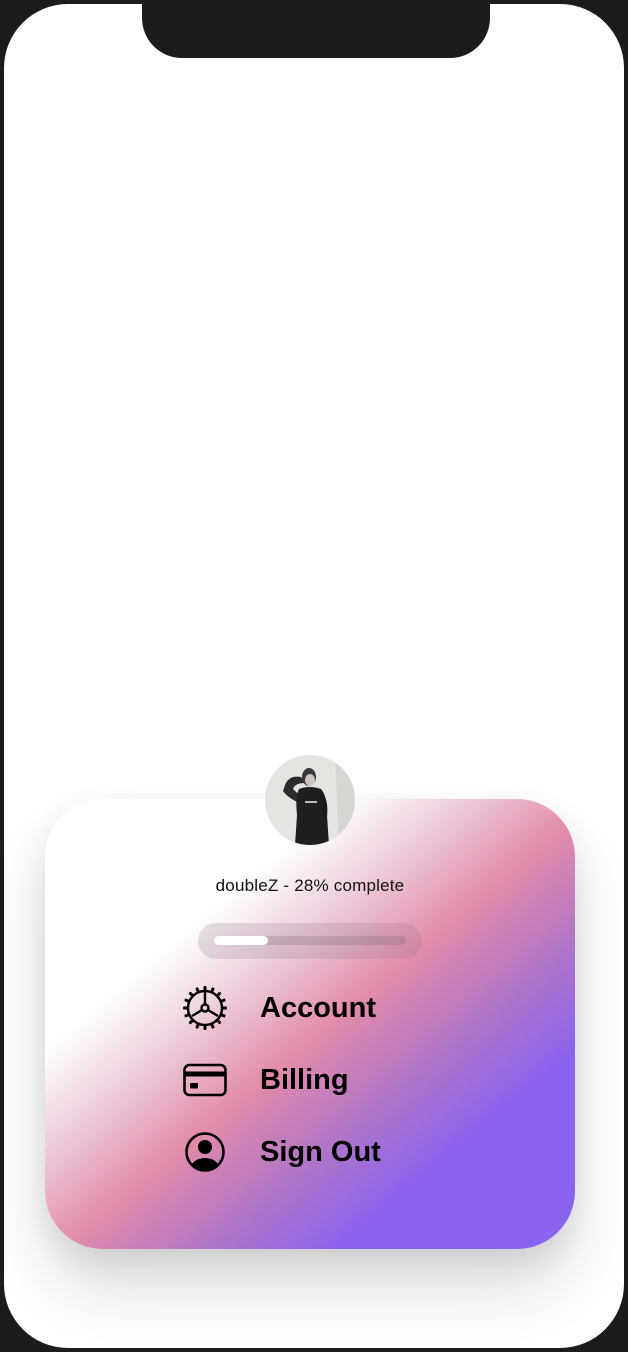 This screenshot has height=1352, width=628. Describe the element at coordinates (310, 800) in the screenshot. I see `avatar` at that location.